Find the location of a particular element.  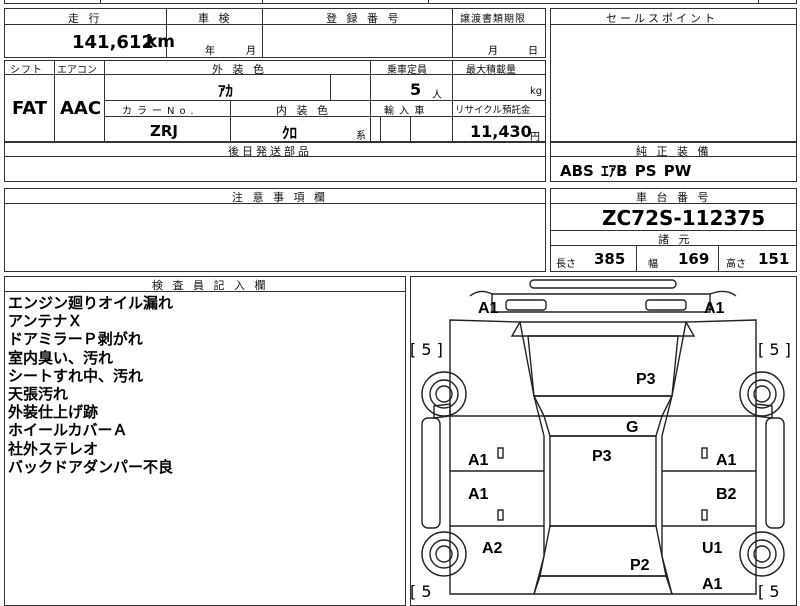

genuine-equipment-value: ABS ｴｱB PS PW is located at coordinates (626, 171).